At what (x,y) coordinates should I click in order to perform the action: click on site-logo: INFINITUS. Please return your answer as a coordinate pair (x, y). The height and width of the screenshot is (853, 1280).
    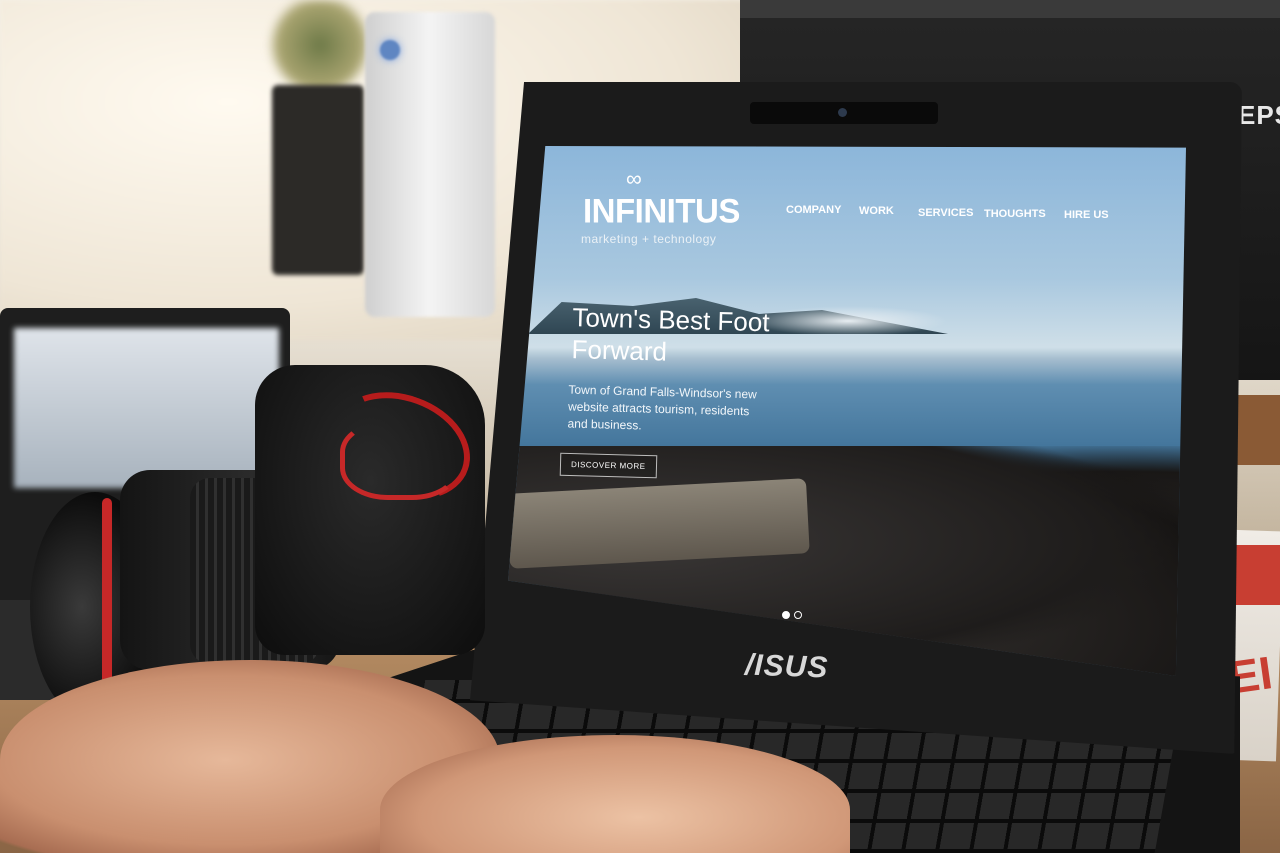
    Looking at the image, I should click on (661, 211).